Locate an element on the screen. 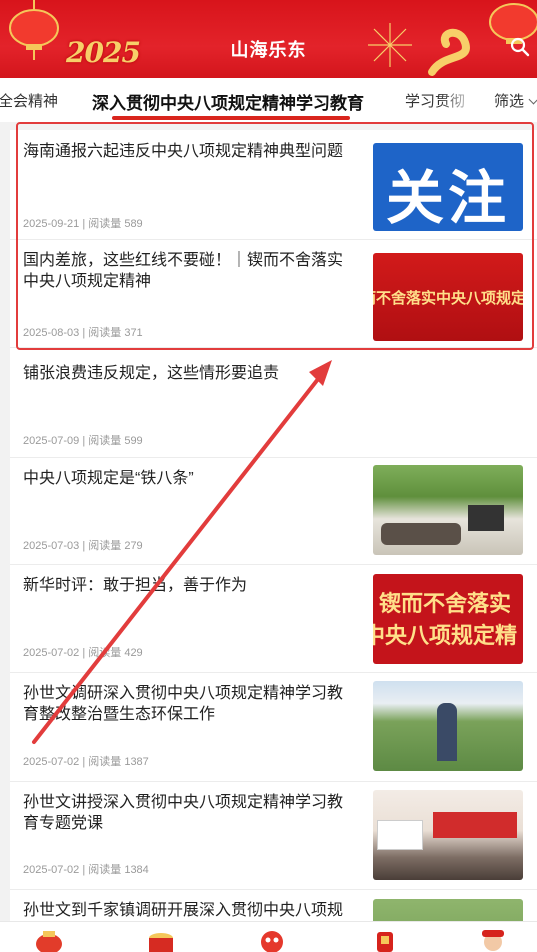 Image resolution: width=537 pixels, height=952 pixels. tab-eight-regulations-education: 深入贯彻中央八项规定精神学习教育 is located at coordinates (228, 101).